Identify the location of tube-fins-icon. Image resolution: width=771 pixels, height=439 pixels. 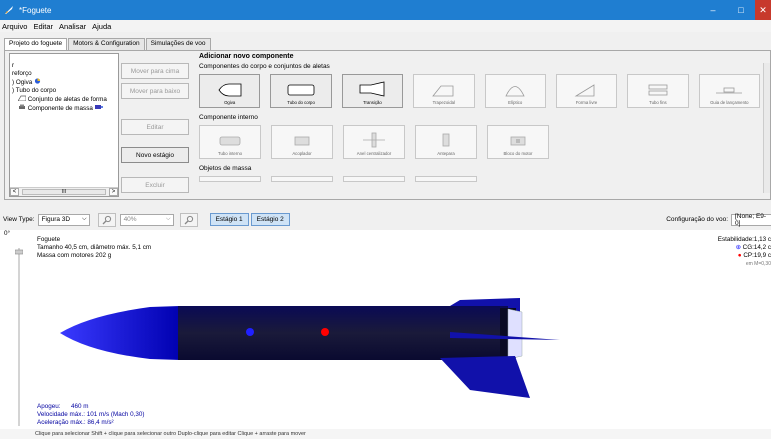
(658, 90).